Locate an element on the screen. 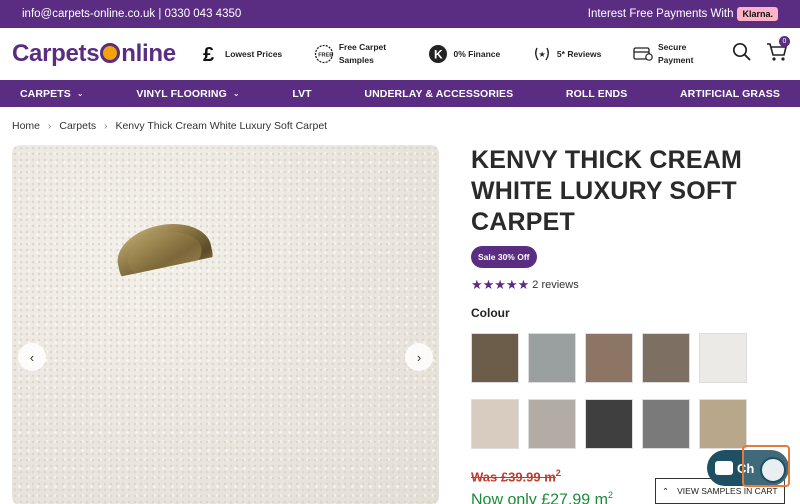 The height and width of the screenshot is (504, 800). pound-icon: £ is located at coordinates (210, 54).